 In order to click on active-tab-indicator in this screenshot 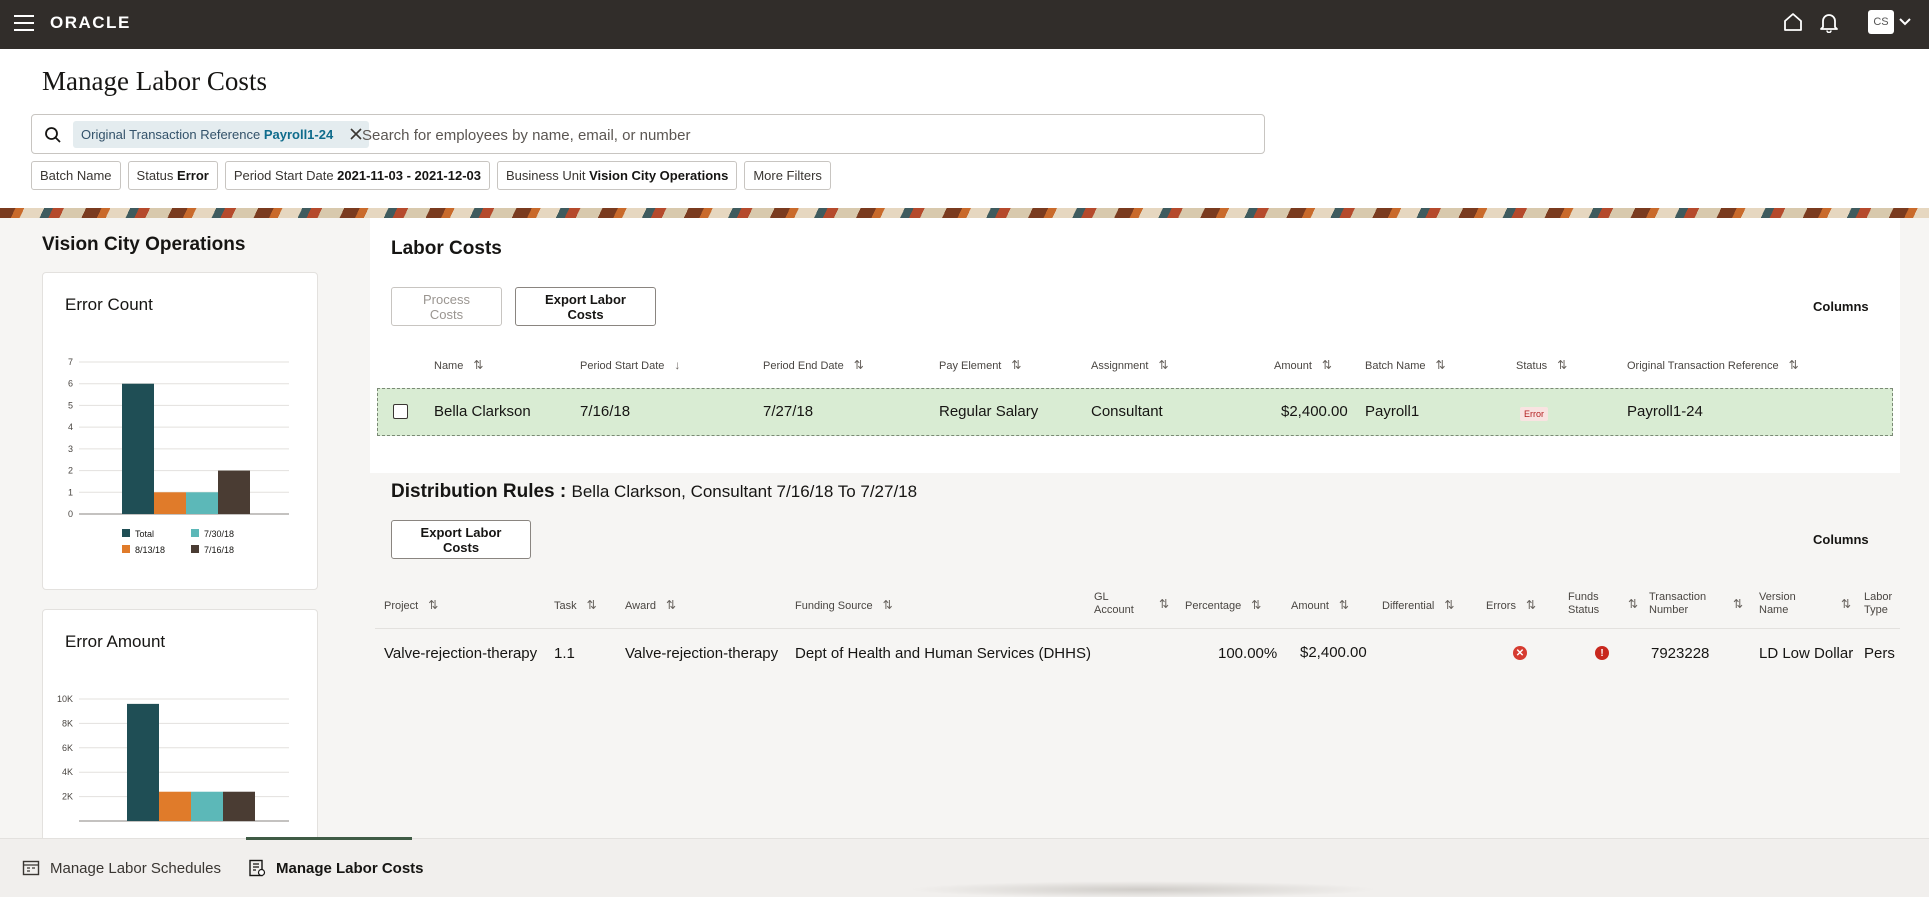, I will do `click(329, 838)`.